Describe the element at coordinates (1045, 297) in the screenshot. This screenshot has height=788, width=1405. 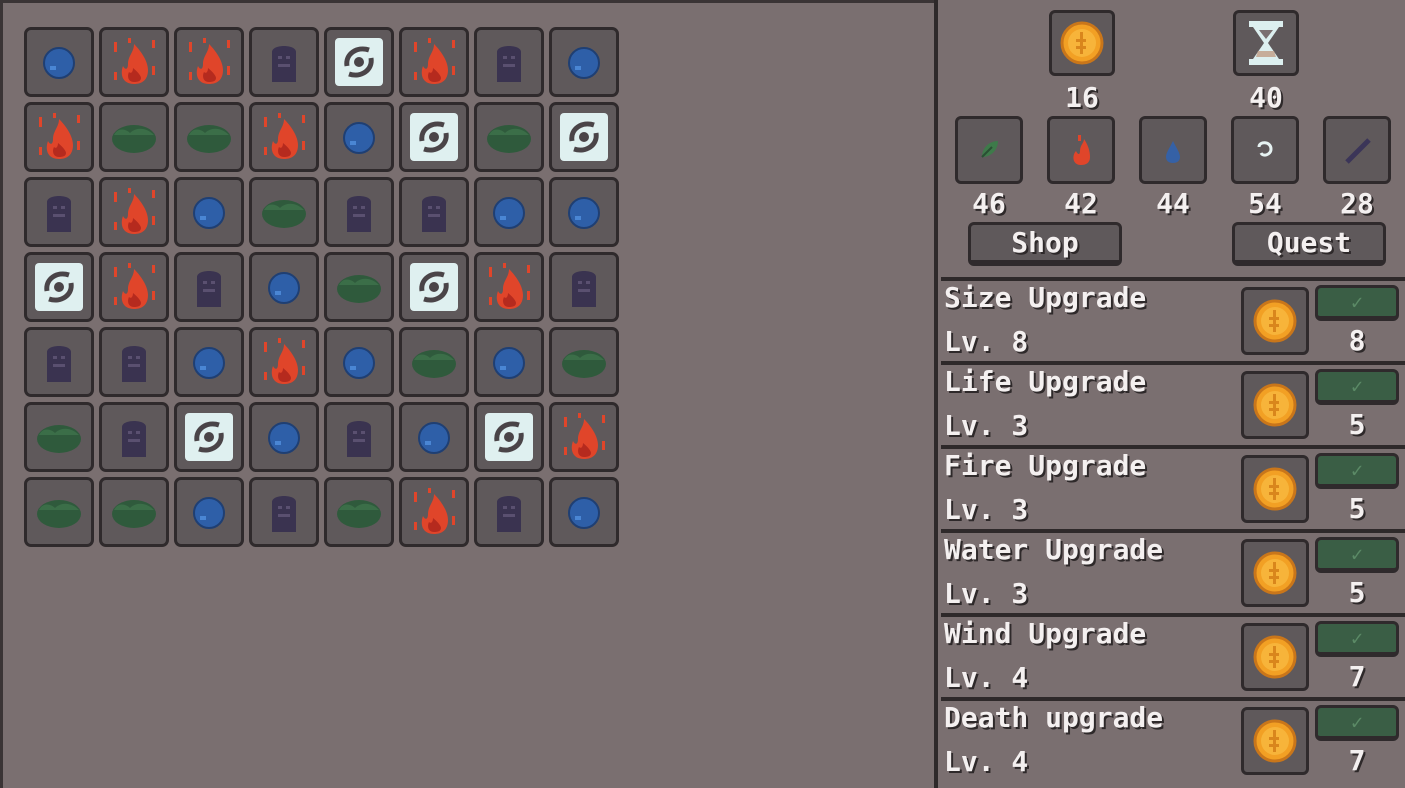
I see `upgrade-name: Size Upgrade` at that location.